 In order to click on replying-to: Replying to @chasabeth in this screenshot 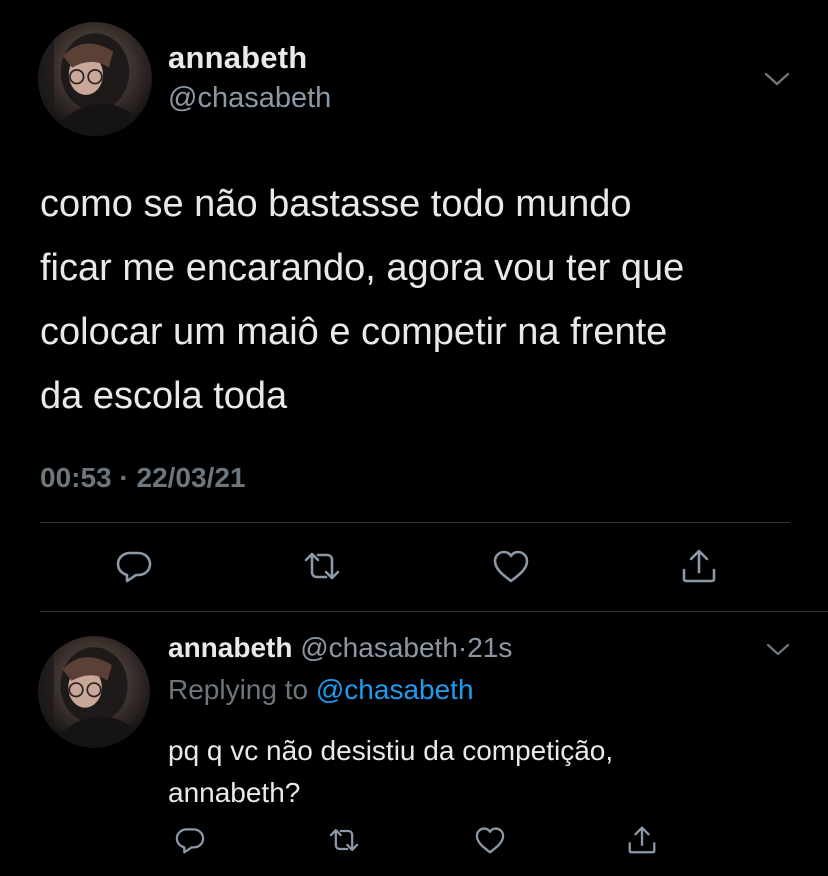, I will do `click(321, 690)`.